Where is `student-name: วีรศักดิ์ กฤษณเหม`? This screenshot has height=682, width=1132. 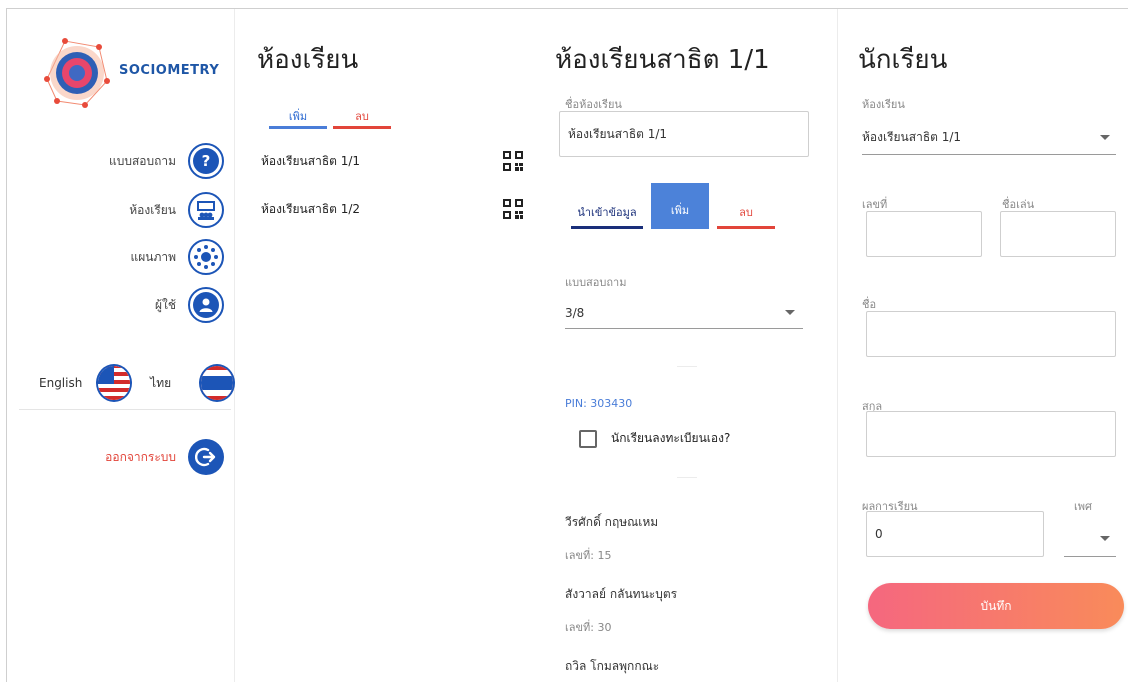 student-name: วีรศักดิ์ กฤษณเหม is located at coordinates (612, 522).